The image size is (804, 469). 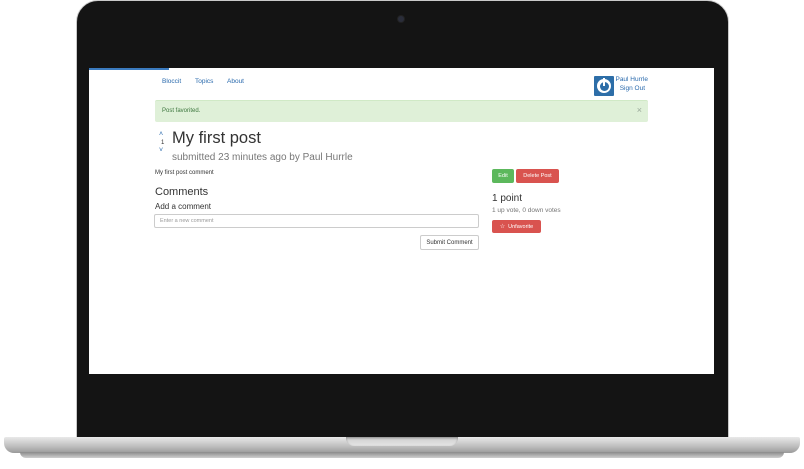 What do you see at coordinates (503, 176) in the screenshot?
I see `edit-post-button: Edit` at bounding box center [503, 176].